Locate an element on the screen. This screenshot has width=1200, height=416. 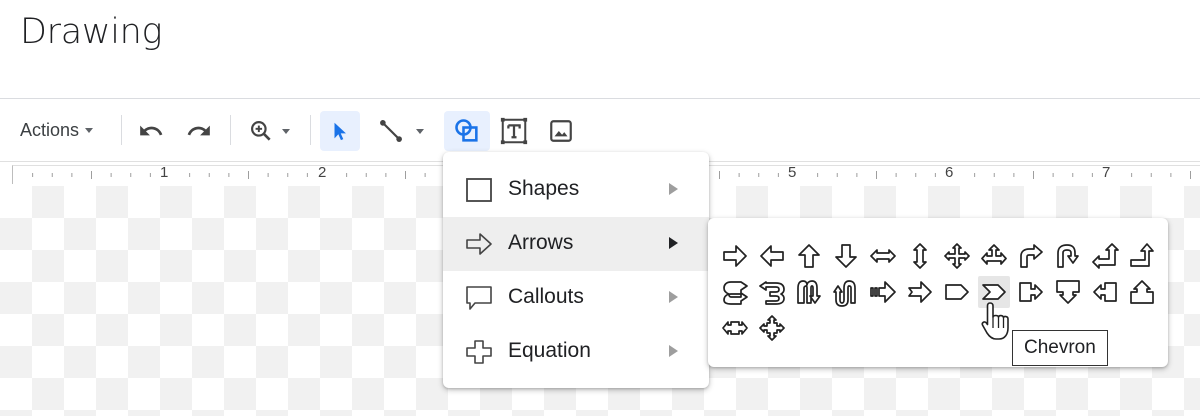
left-arrow-callout-icon is located at coordinates (1105, 292).